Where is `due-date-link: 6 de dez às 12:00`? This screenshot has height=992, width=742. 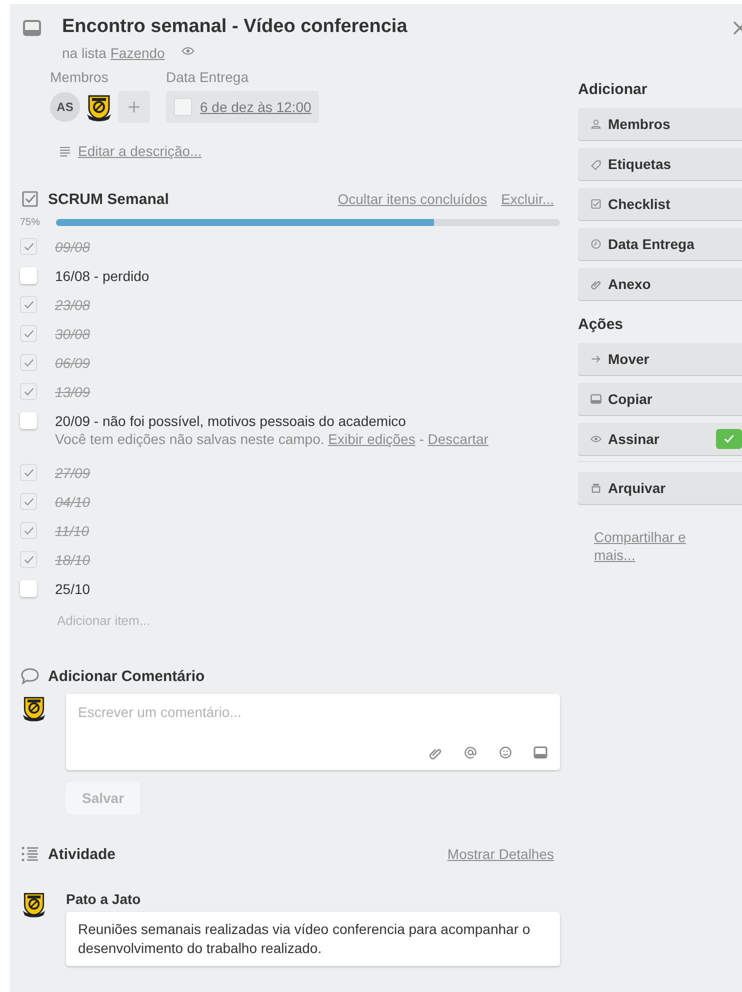 due-date-link: 6 de dez às 12:00 is located at coordinates (256, 107).